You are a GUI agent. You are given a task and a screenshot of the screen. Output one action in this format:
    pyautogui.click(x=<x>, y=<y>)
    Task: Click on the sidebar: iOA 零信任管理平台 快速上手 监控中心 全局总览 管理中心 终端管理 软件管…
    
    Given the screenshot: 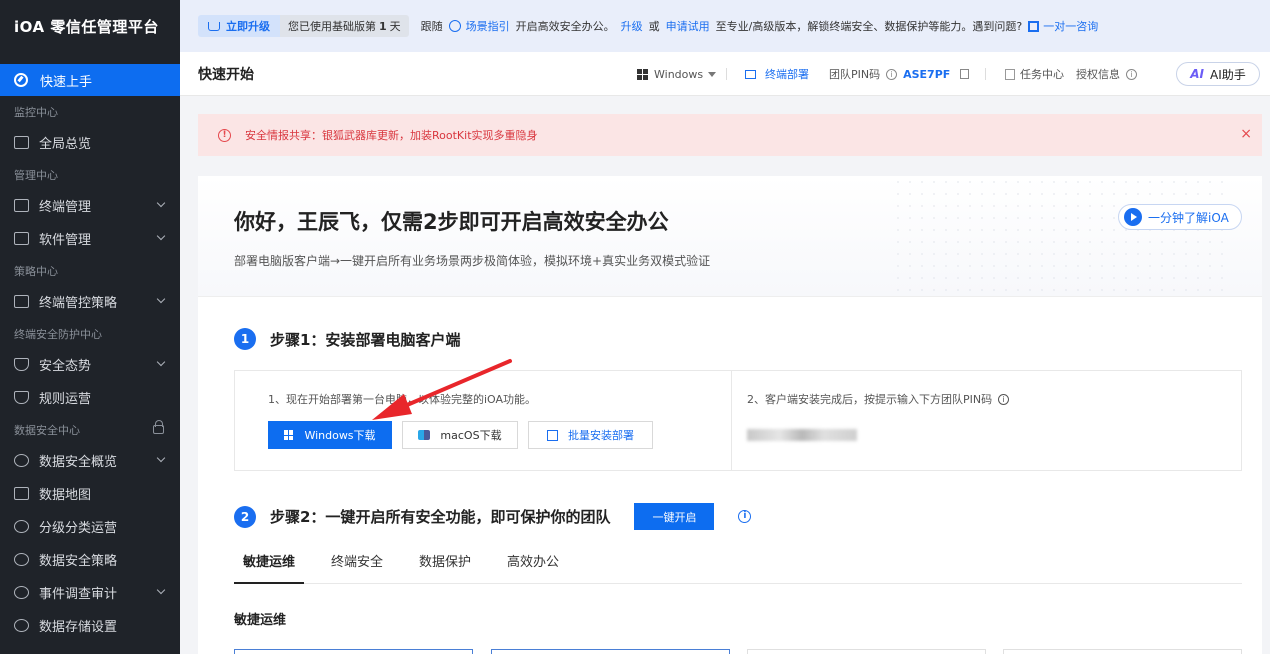 What is the action you would take?
    pyautogui.click(x=90, y=327)
    